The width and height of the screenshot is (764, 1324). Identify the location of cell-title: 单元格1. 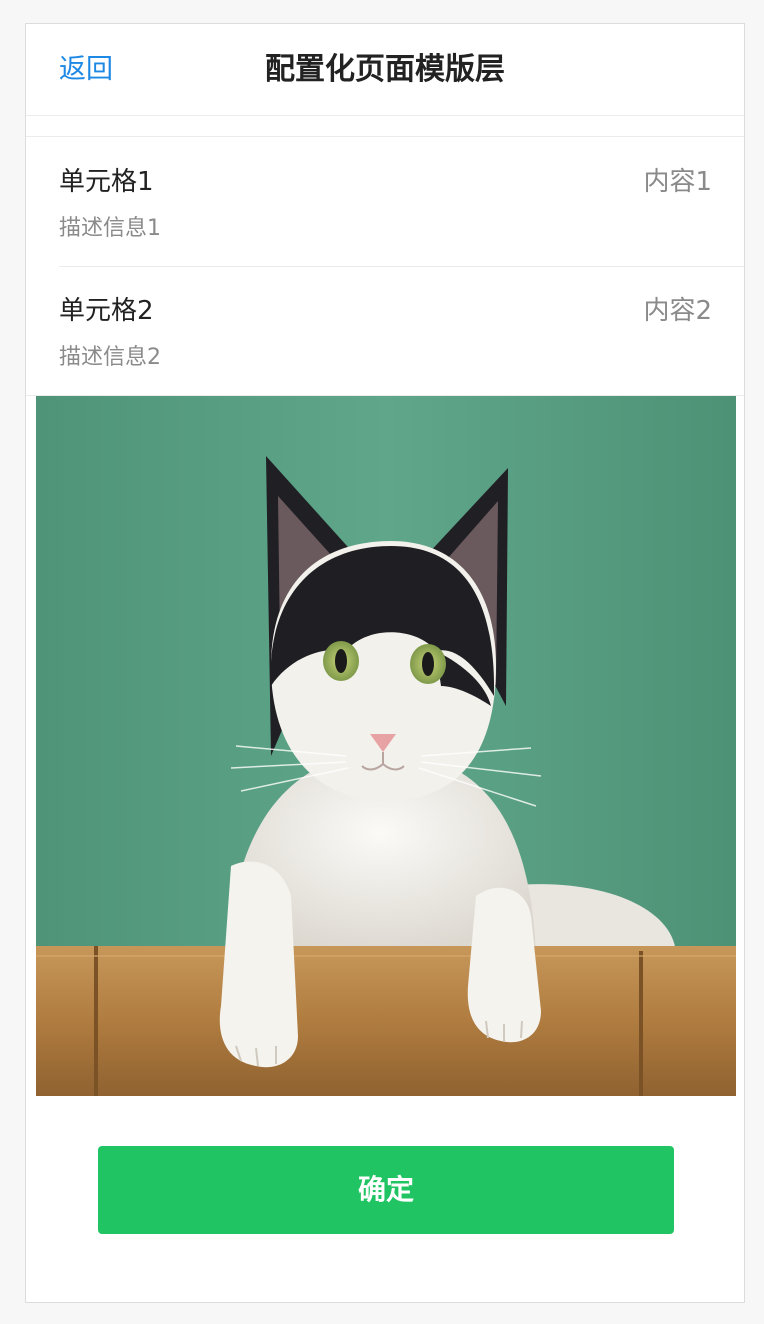
(106, 182).